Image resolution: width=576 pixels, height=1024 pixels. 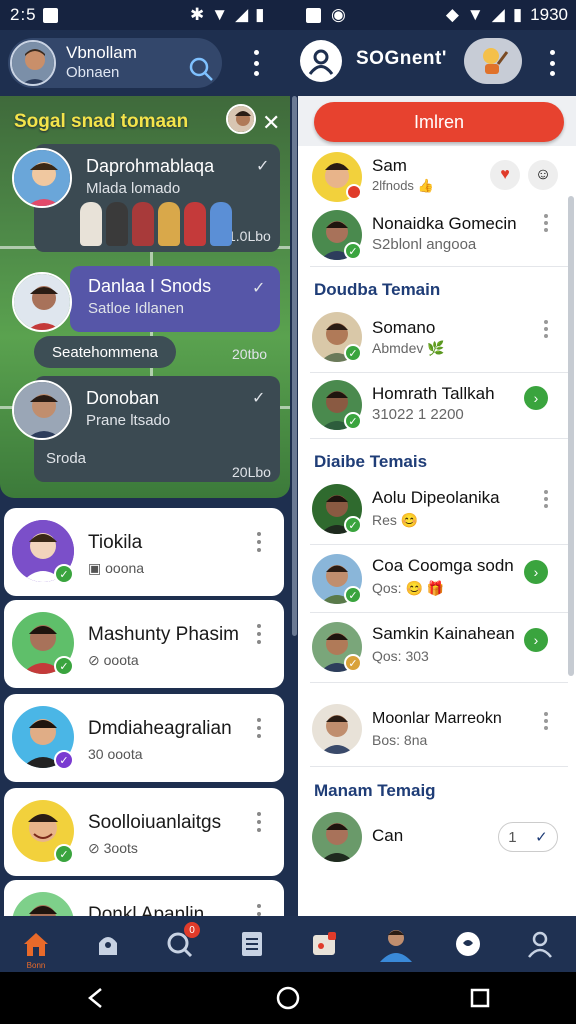 I want to click on chat-icon, so click(x=468, y=944).